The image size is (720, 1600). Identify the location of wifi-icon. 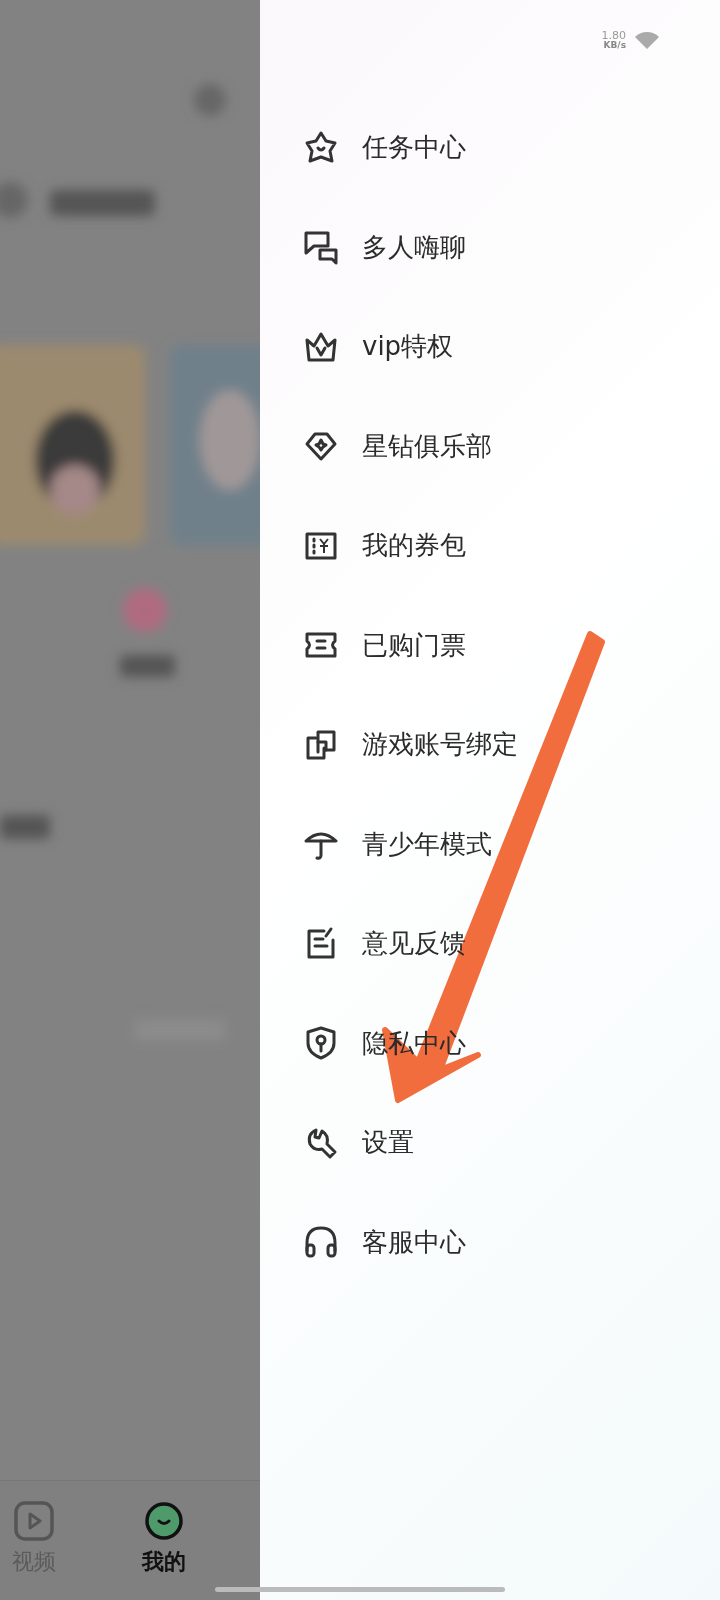
(647, 40).